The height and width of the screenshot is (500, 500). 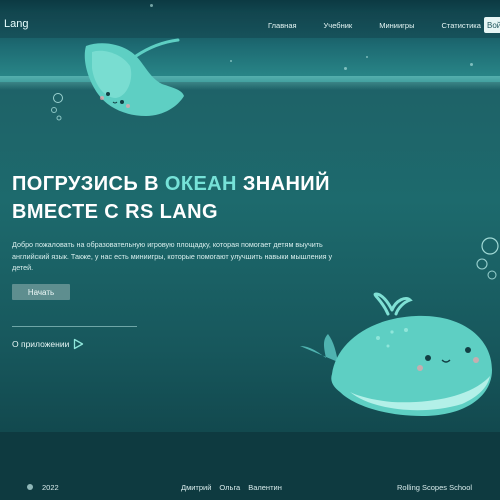 What do you see at coordinates (492, 25) in the screenshot?
I see `login-button: Вой` at bounding box center [492, 25].